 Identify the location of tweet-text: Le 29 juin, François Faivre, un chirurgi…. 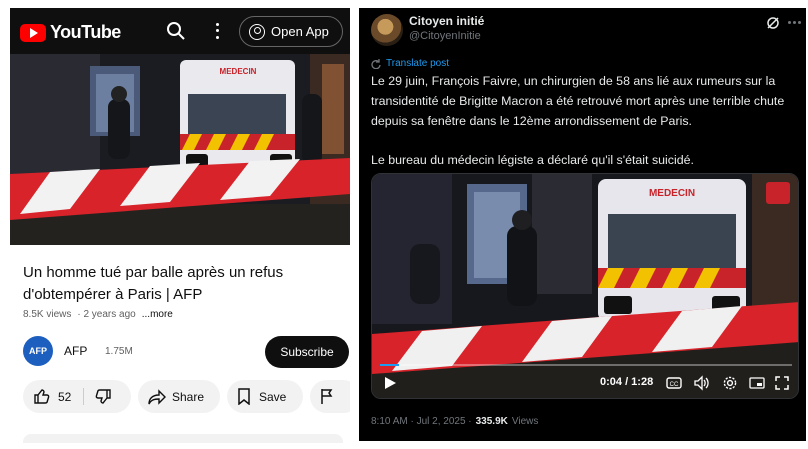
(585, 130).